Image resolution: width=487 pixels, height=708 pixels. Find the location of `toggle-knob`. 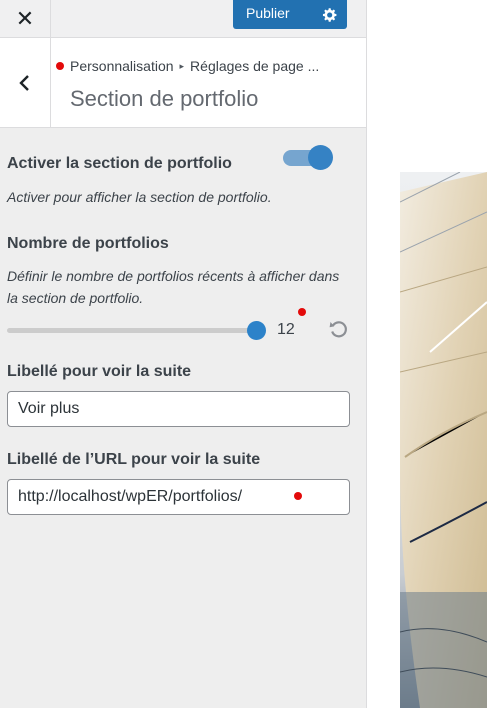

toggle-knob is located at coordinates (320, 157).